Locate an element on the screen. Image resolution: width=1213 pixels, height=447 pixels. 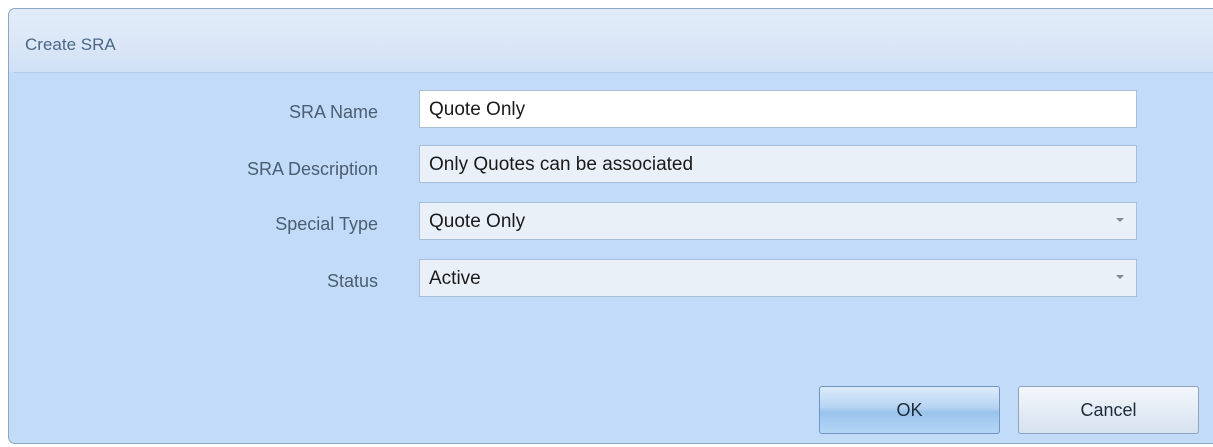
sra-description-input: Only Quotes can be associated is located at coordinates (778, 164).